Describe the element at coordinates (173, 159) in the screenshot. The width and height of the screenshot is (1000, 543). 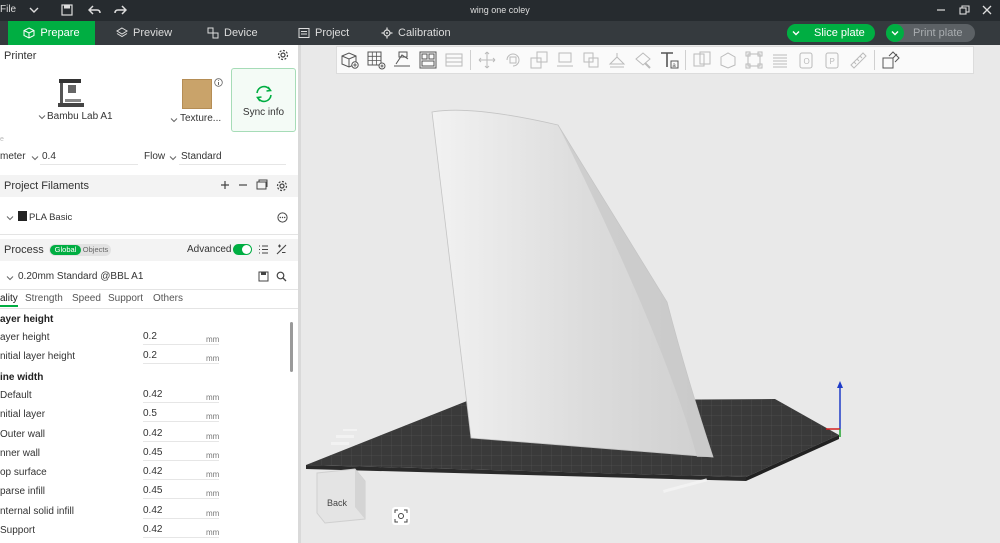
I see `flow-dropdown-chevron-icon` at that location.